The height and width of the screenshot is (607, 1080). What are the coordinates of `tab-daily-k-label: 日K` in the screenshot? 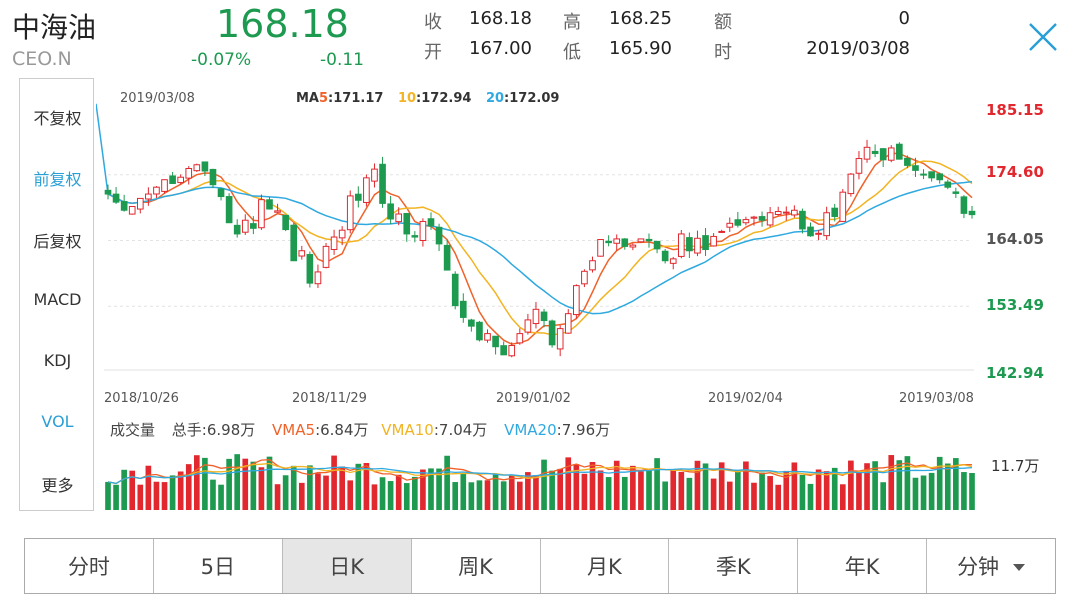 It's located at (347, 567).